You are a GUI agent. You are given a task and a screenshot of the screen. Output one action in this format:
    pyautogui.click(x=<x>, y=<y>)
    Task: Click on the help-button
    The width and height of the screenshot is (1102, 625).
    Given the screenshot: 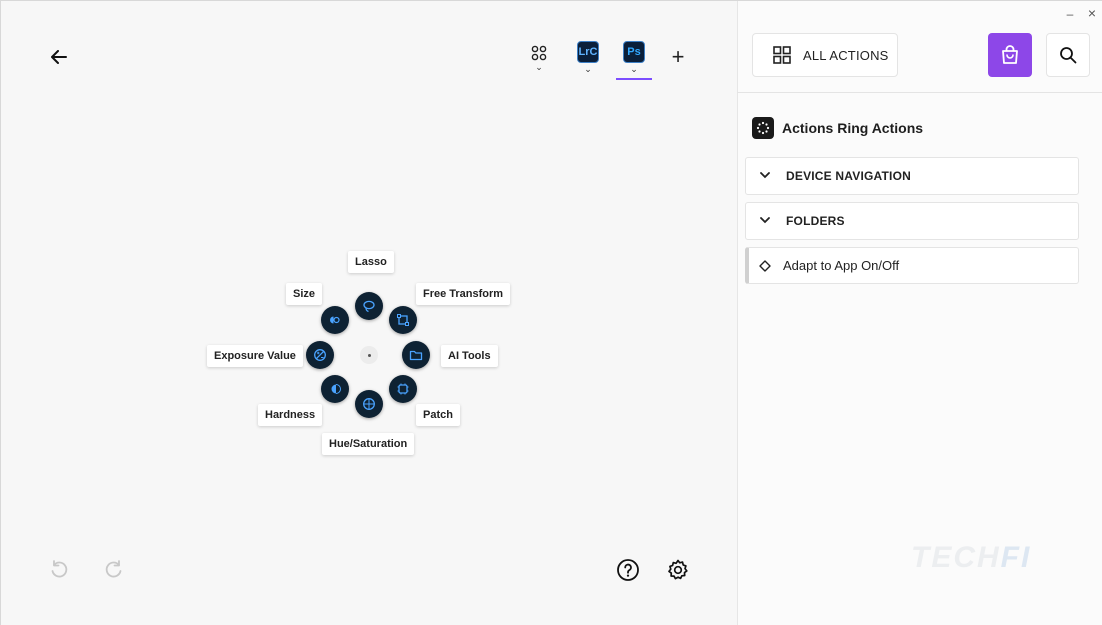 What is the action you would take?
    pyautogui.click(x=628, y=570)
    